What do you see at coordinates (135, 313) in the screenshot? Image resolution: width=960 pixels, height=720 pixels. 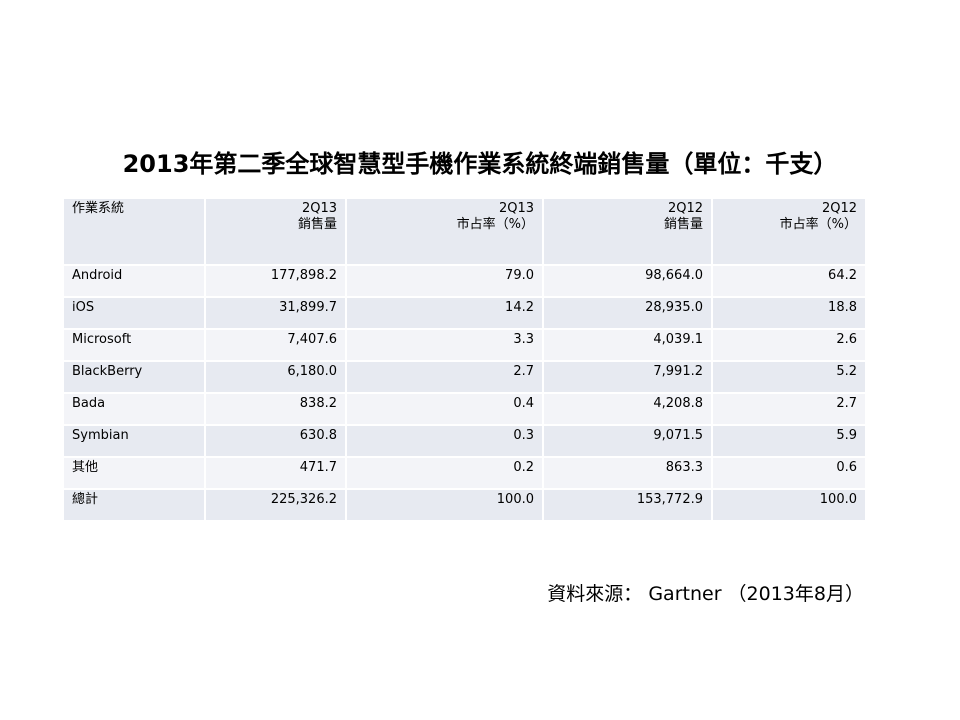 I see `cell-os: iOS` at bounding box center [135, 313].